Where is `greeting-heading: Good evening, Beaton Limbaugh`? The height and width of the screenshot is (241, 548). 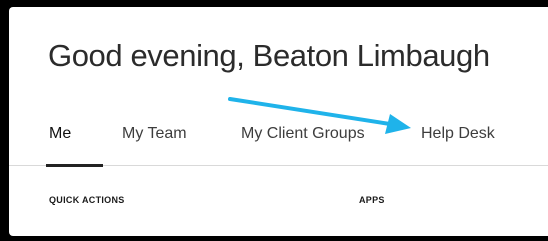
greeting-heading: Good evening, Beaton Limbaugh is located at coordinates (269, 55).